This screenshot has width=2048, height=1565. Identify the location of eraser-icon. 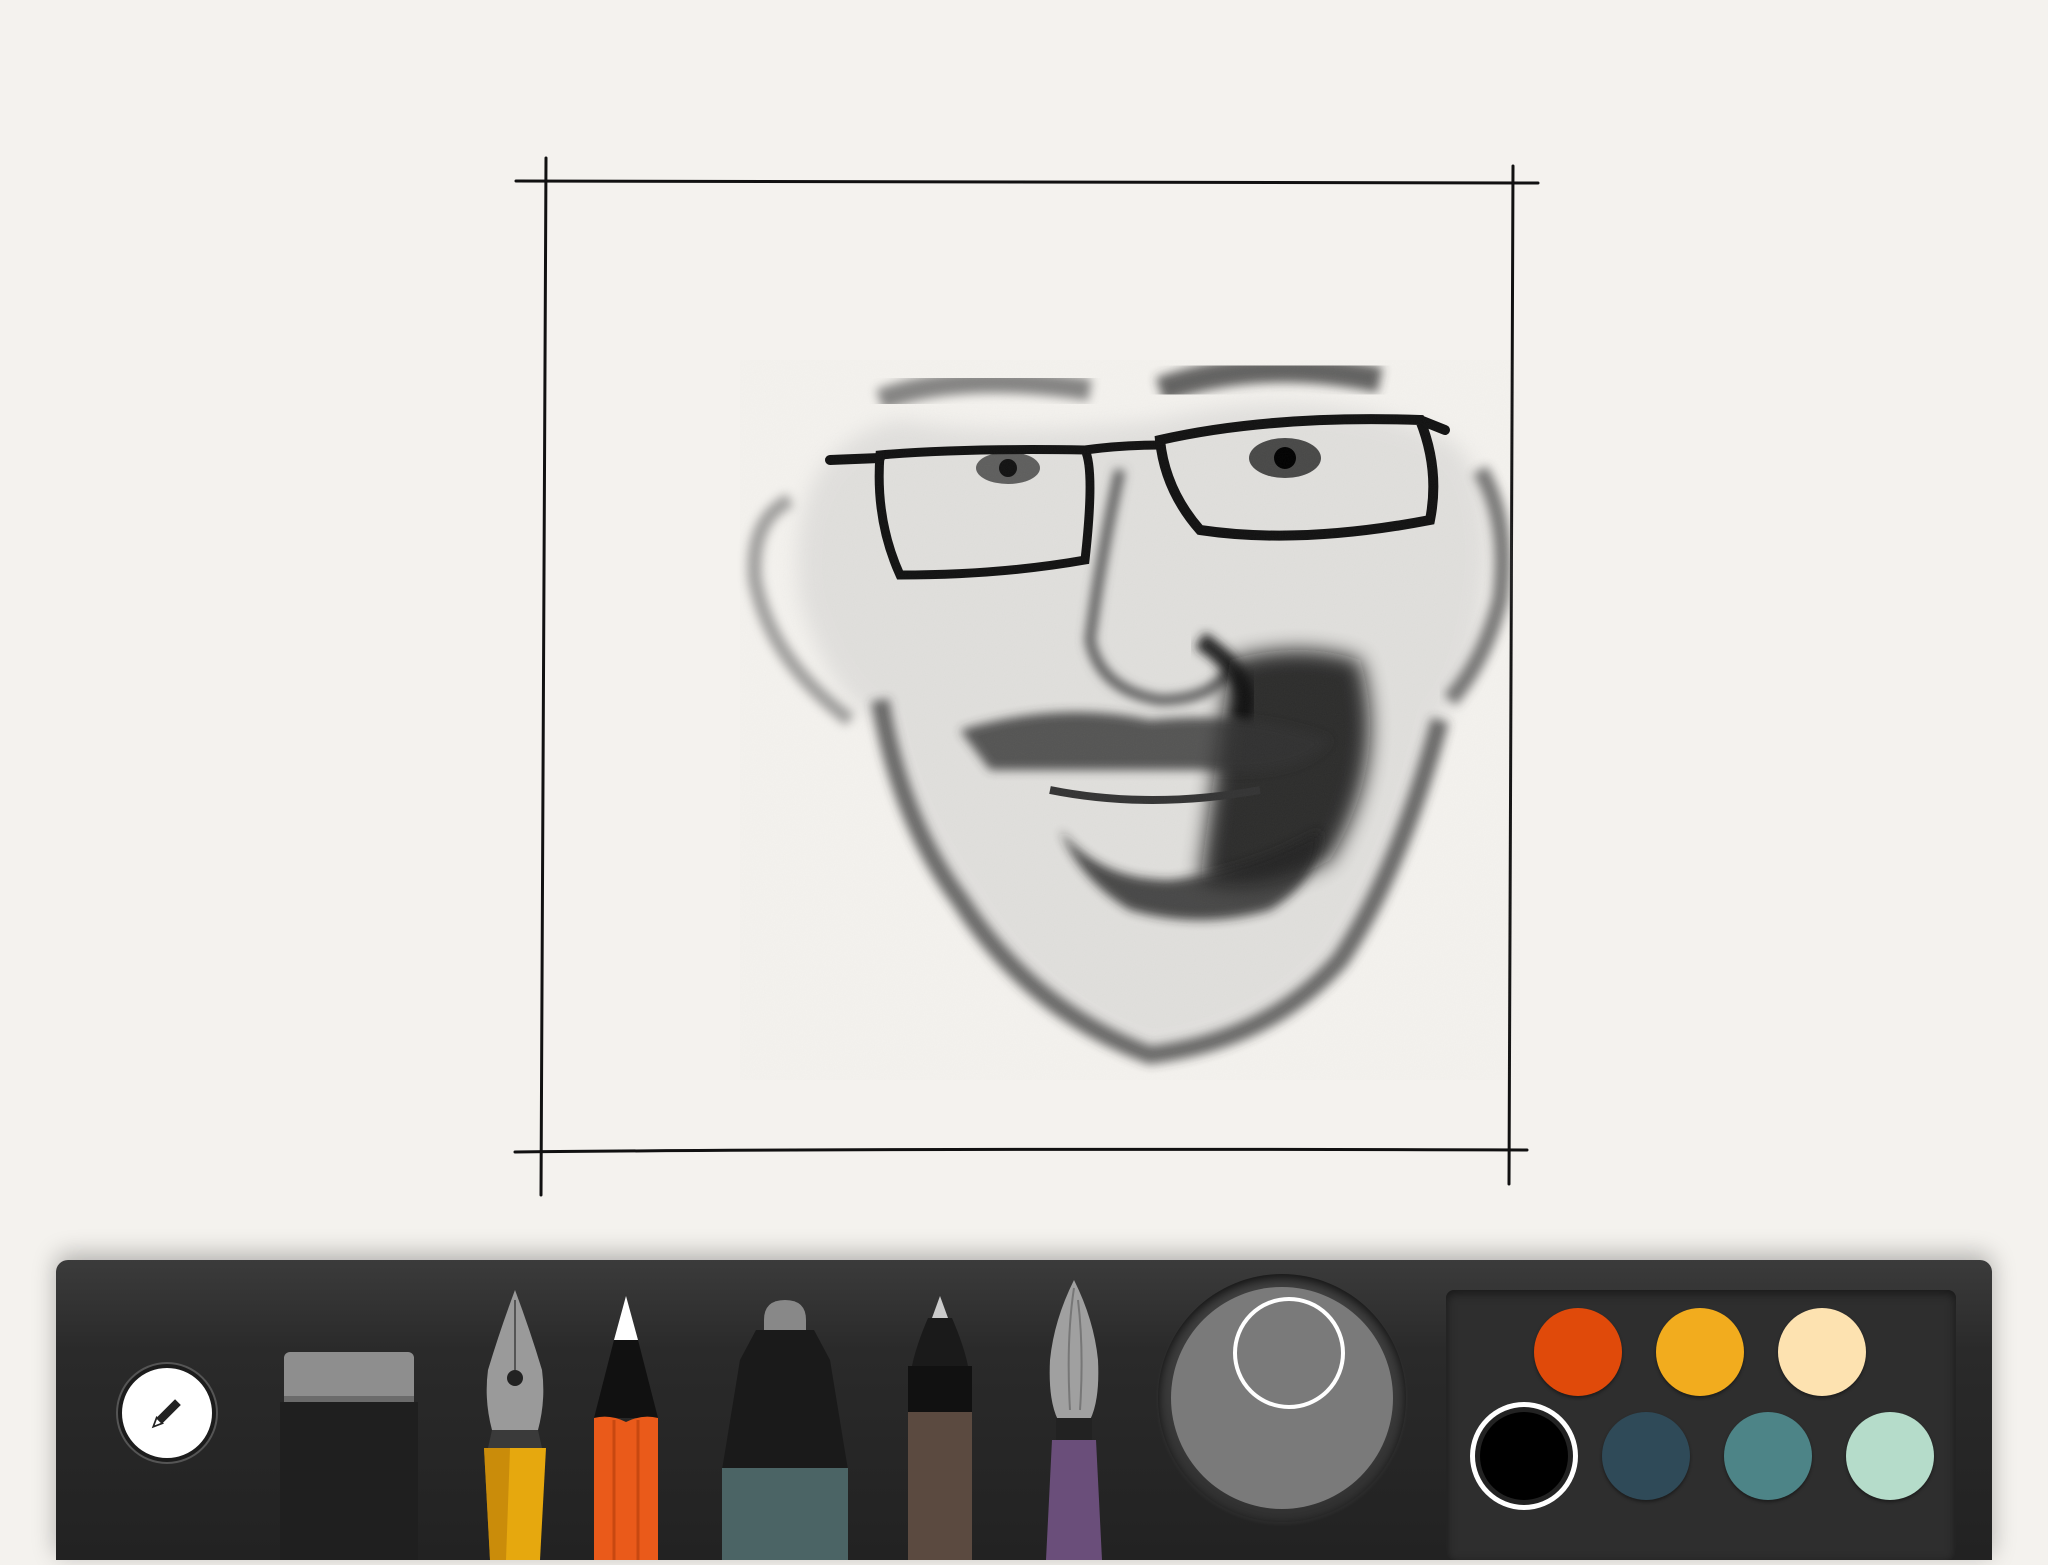
(349, 1456).